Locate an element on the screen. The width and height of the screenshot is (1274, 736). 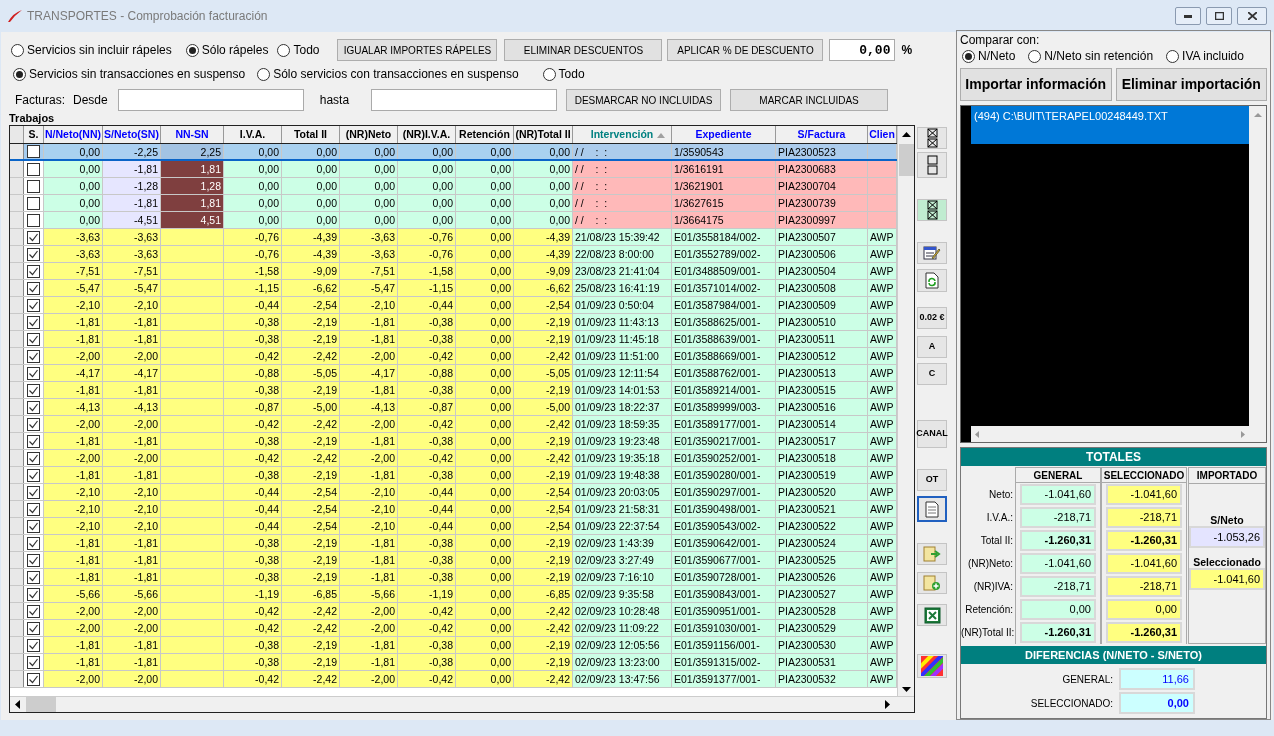
column-header: (NR)Total II is located at coordinates (543, 134).